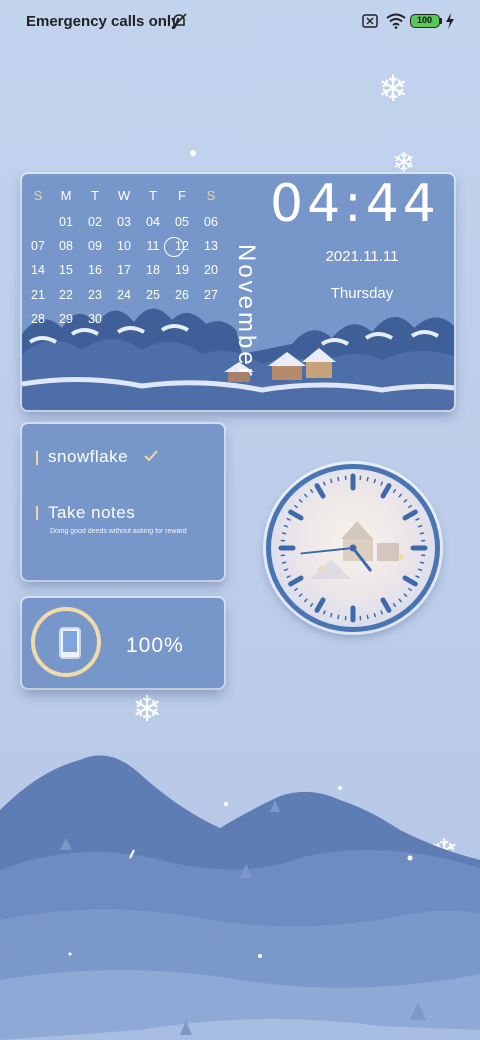 The height and width of the screenshot is (1040, 480). What do you see at coordinates (124, 195) in the screenshot?
I see `weekday-header: W` at bounding box center [124, 195].